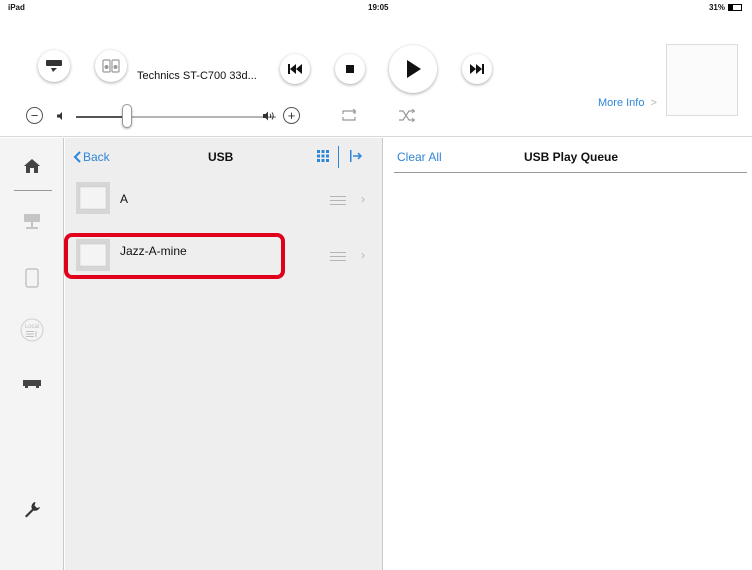 This screenshot has height=570, width=752. Describe the element at coordinates (407, 115) in the screenshot. I see `shuffle-icon` at that location.